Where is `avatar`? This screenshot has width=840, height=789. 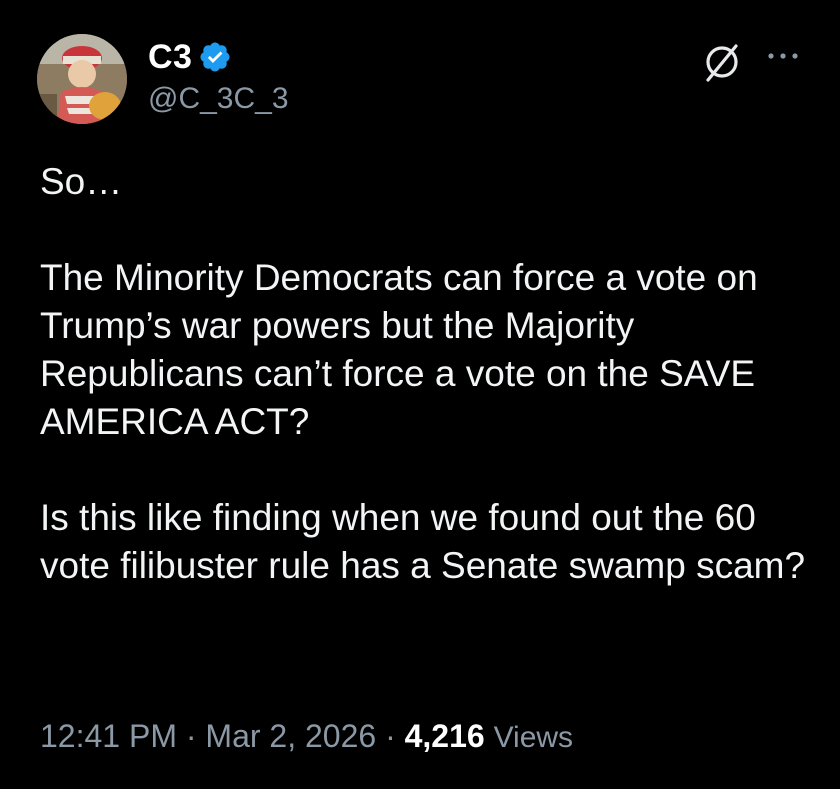
avatar is located at coordinates (82, 79).